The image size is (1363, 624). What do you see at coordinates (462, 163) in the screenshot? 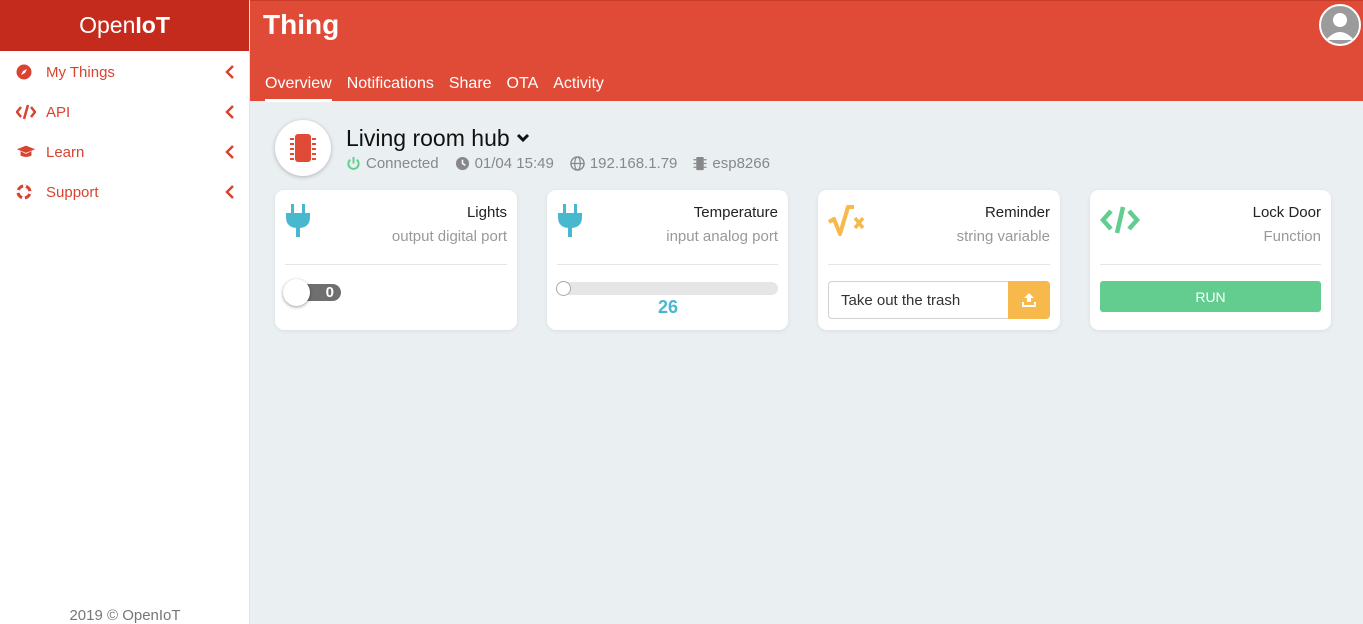
I see `clock-icon` at bounding box center [462, 163].